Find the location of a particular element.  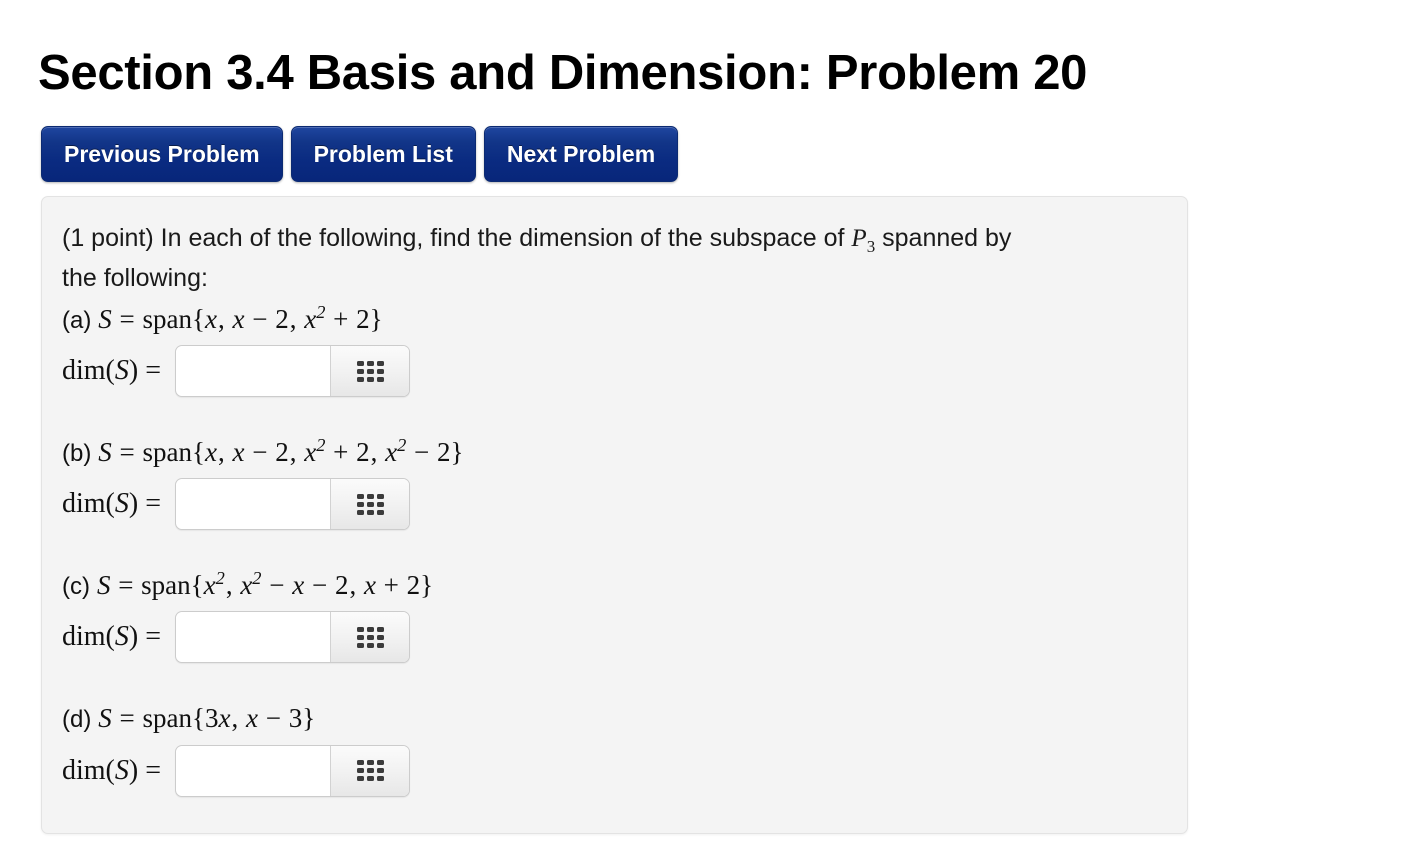

part-a-input-group is located at coordinates (293, 371).